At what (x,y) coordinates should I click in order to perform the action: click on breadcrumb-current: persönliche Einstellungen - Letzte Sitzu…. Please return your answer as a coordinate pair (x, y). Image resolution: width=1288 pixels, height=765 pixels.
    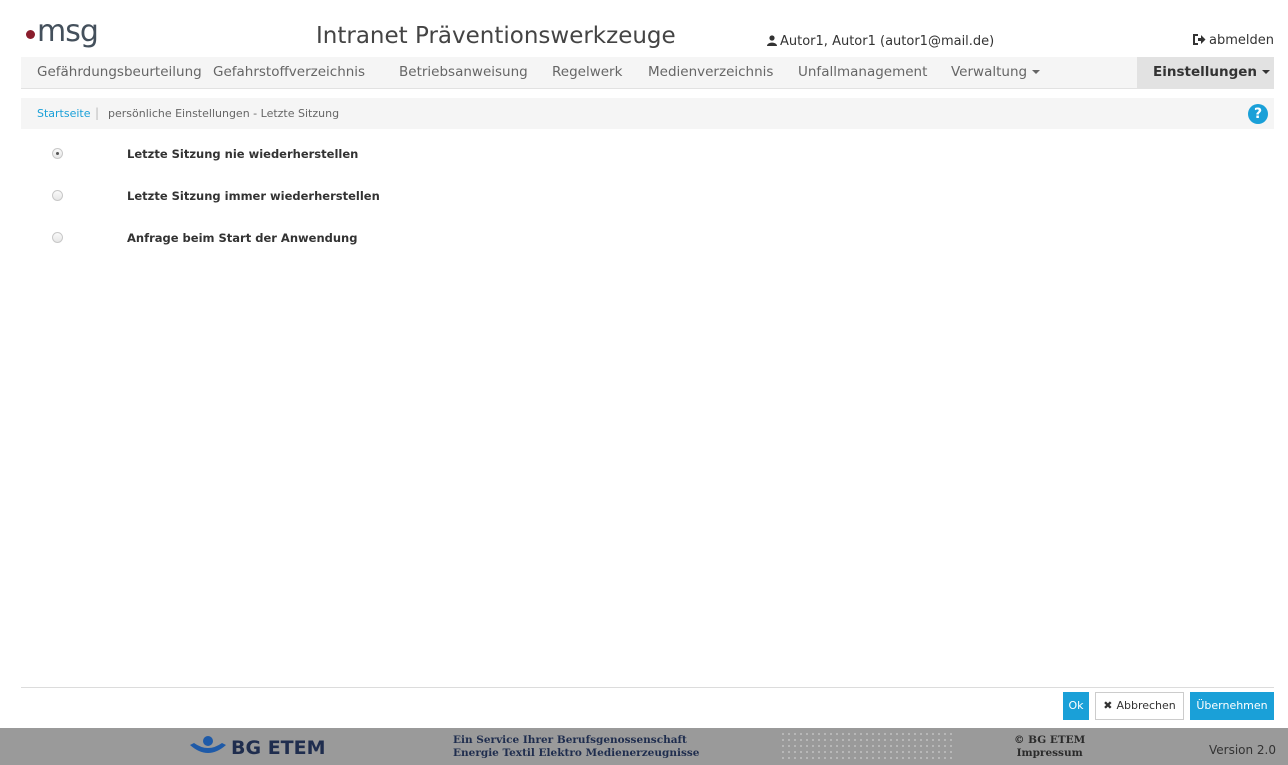
    Looking at the image, I should click on (224, 113).